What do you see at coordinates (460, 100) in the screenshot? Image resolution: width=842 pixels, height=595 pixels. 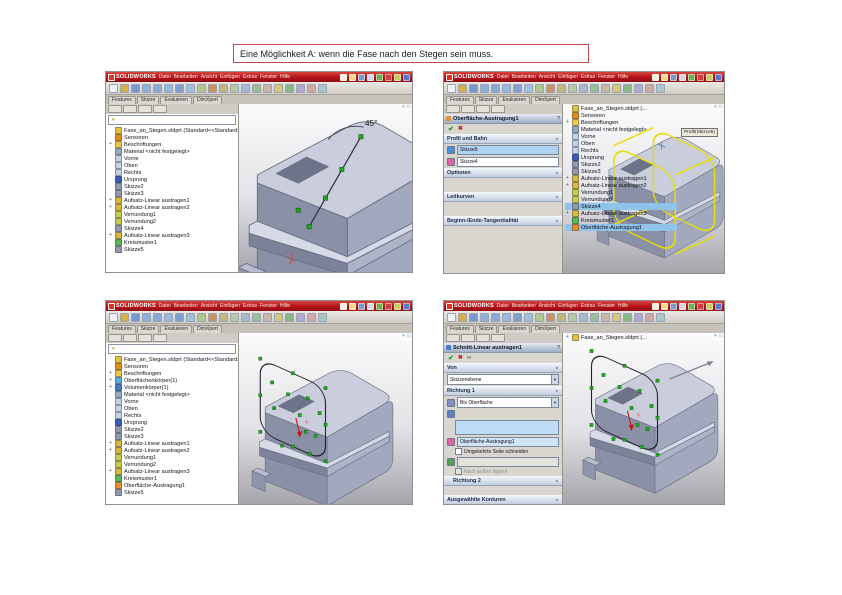 I see `commandmanager-tab: Features` at bounding box center [460, 100].